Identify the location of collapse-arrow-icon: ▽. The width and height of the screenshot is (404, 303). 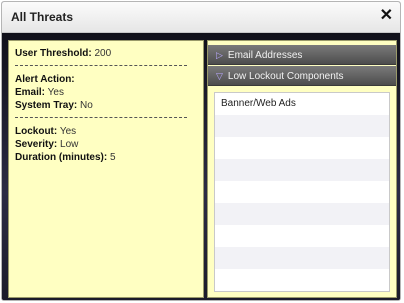
(219, 76).